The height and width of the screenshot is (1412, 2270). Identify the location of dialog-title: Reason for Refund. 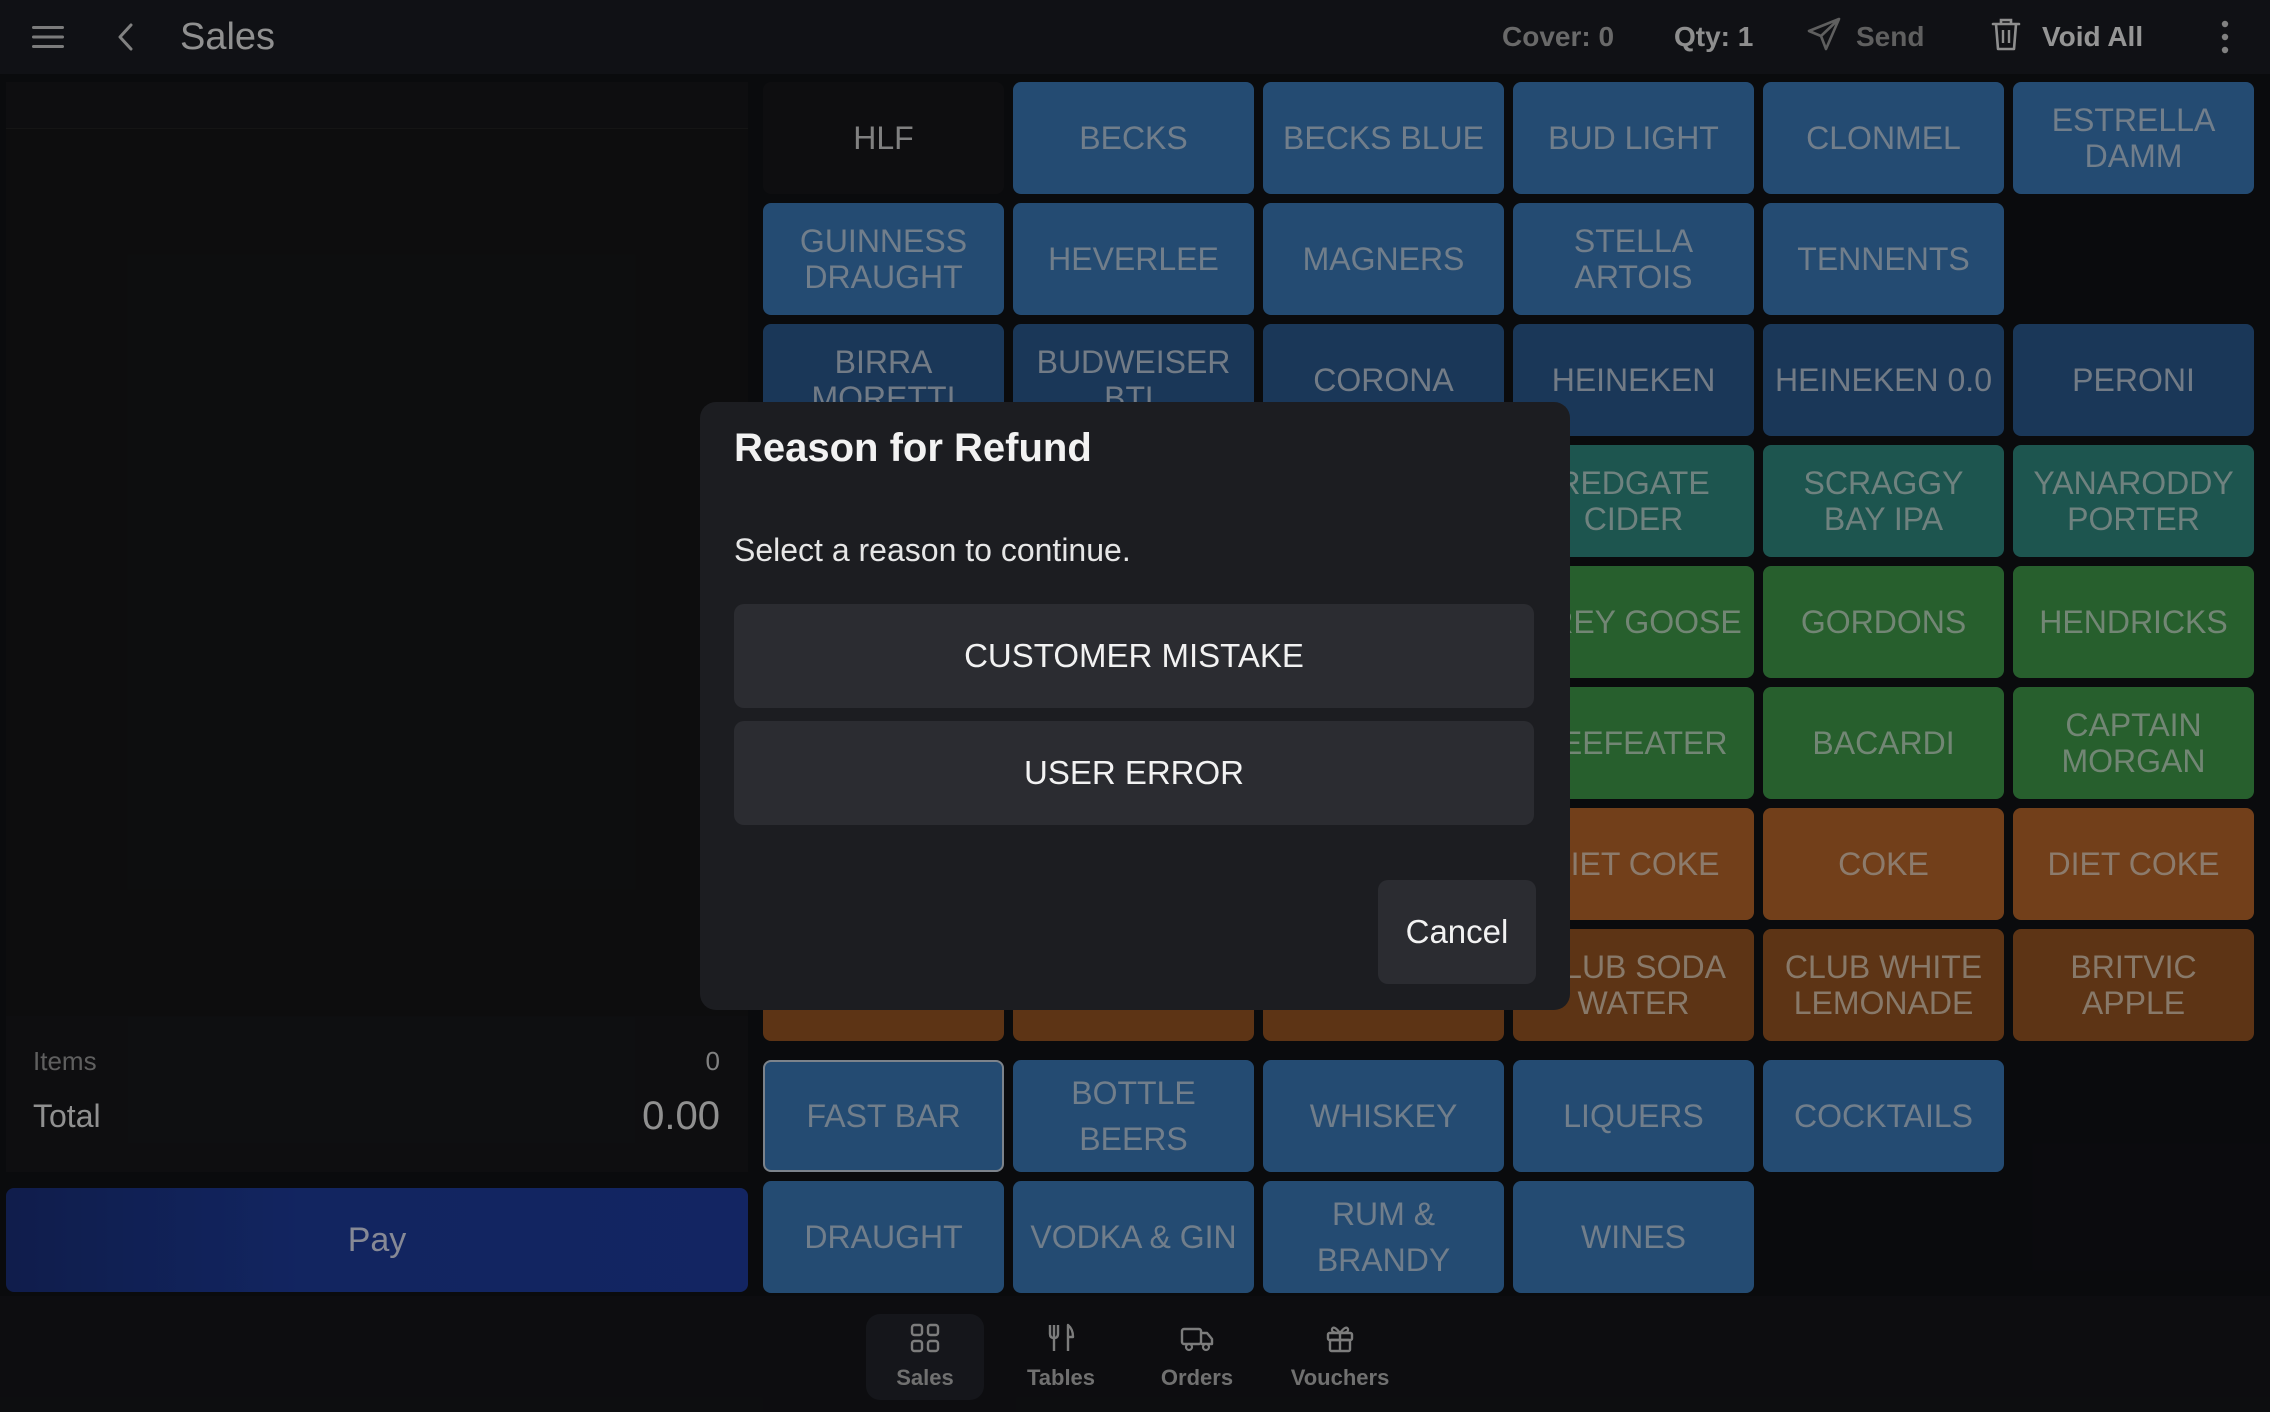
(913, 448).